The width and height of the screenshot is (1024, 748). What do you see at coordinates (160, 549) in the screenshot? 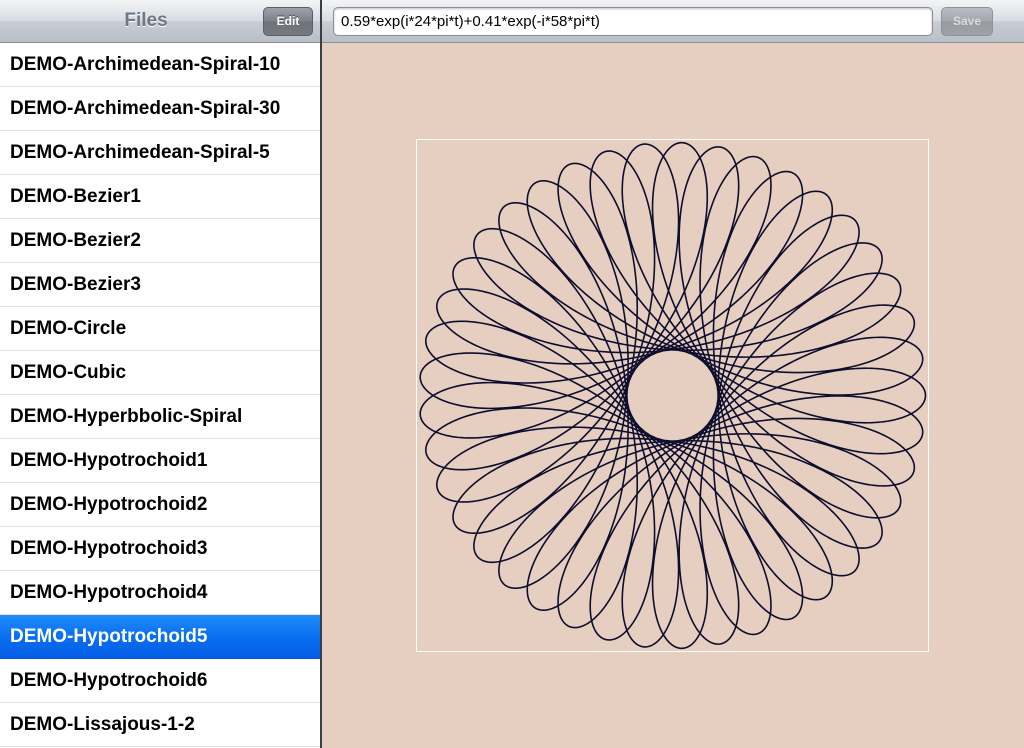
I see `file-list-item: DEMO-Hypotrochoid3` at bounding box center [160, 549].